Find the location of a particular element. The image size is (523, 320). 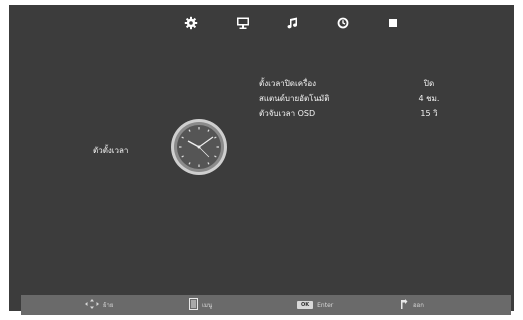

tab-lock is located at coordinates (393, 23).